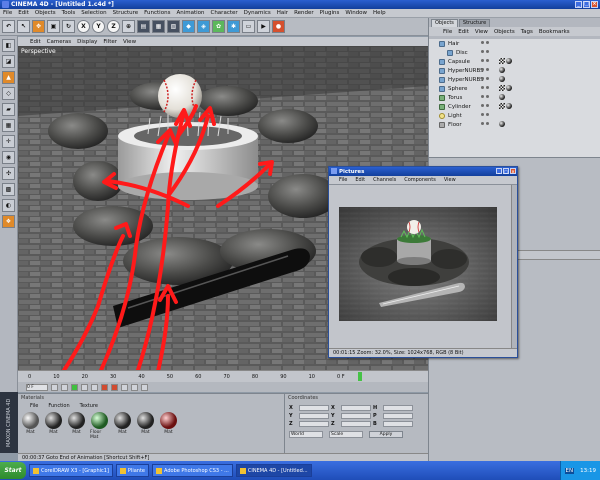 This screenshot has width=600, height=480. What do you see at coordinates (554, 32) in the screenshot?
I see `object-menu-bookmarks: Bookmarks` at bounding box center [554, 32].